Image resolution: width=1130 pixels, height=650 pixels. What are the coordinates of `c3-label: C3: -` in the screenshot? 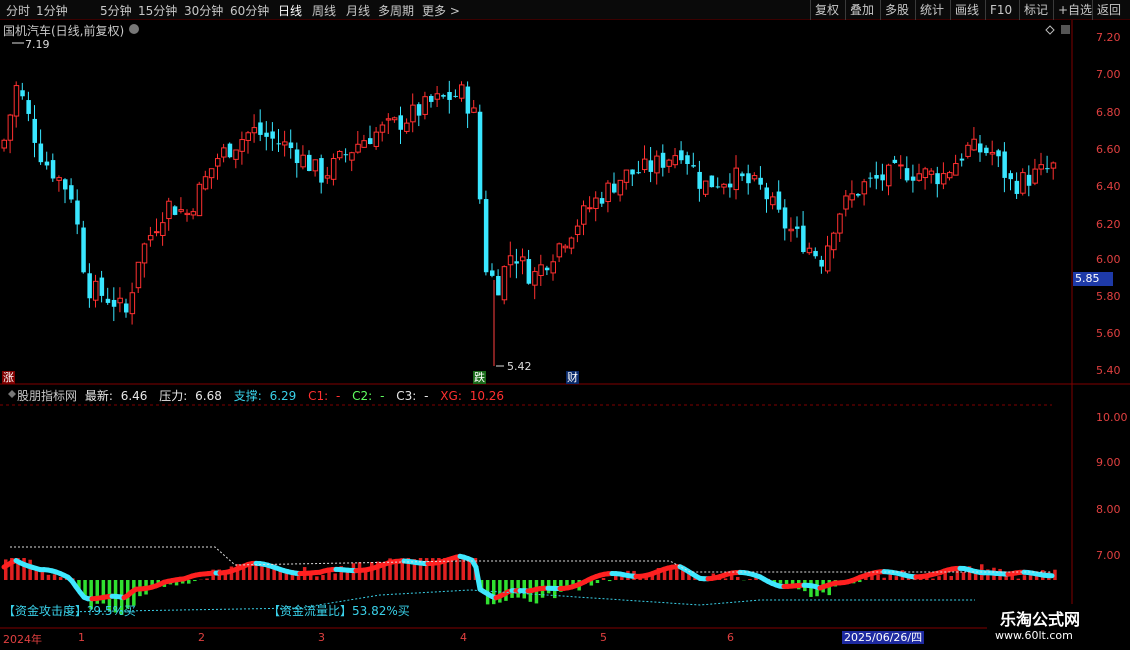 It's located at (414, 396).